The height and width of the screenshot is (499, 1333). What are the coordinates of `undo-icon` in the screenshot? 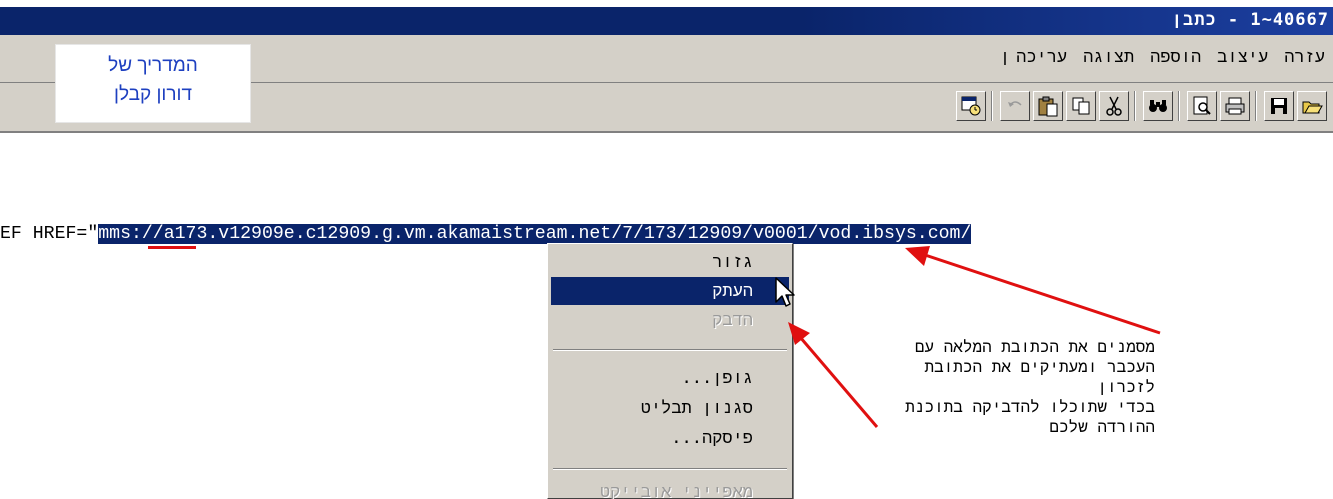 It's located at (1015, 106).